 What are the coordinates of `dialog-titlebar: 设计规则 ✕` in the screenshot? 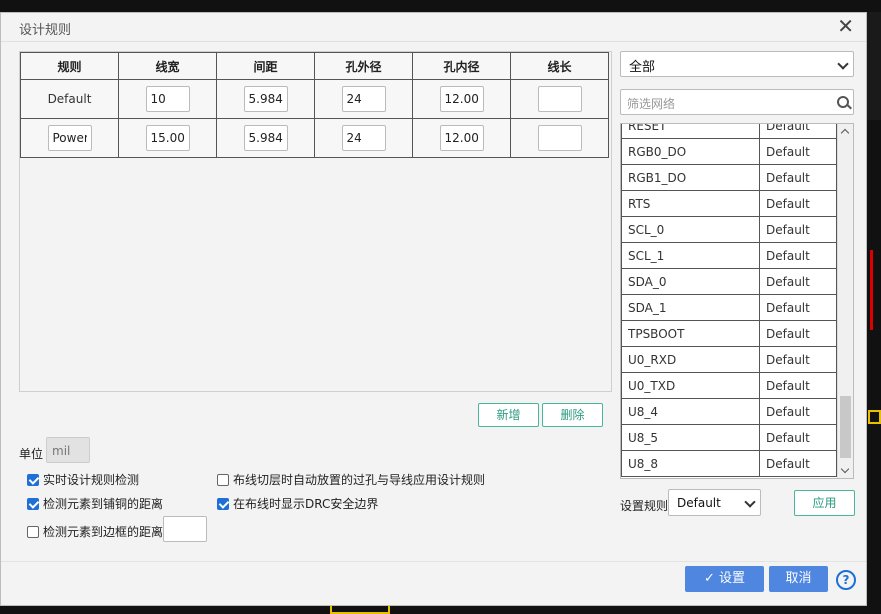 It's located at (433, 27).